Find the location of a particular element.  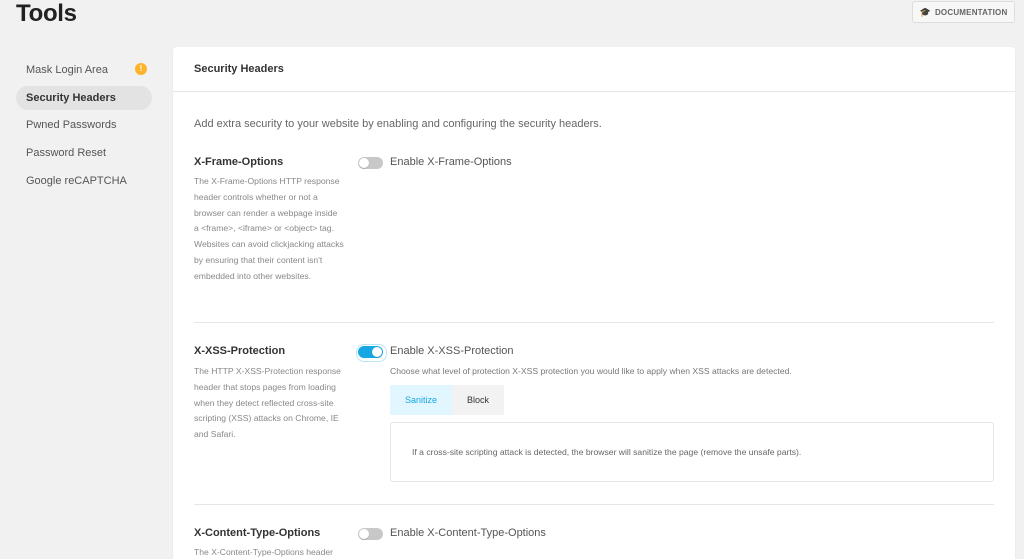

documentation-button: 🎓 DOCUMENTATION is located at coordinates (963, 12).